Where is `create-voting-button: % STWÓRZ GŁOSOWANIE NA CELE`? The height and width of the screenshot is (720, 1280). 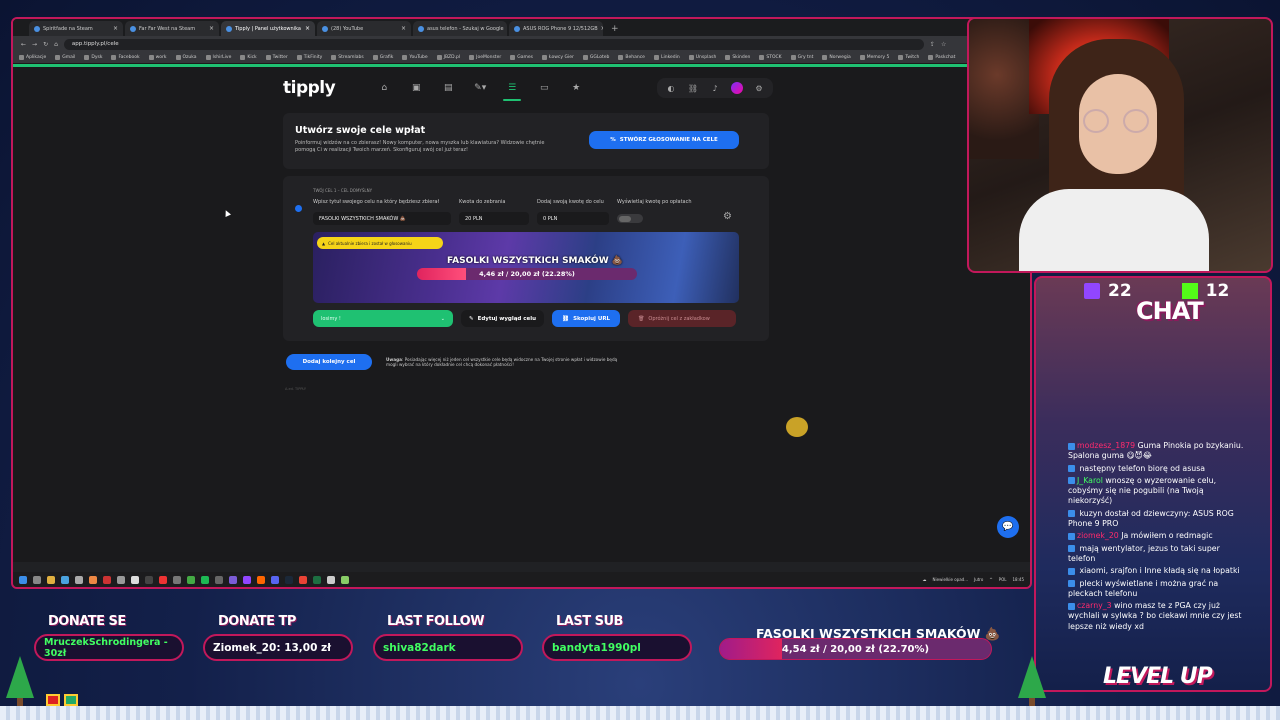
create-voting-button: % STWÓRZ GŁOSOWANIE NA CELE is located at coordinates (664, 140).